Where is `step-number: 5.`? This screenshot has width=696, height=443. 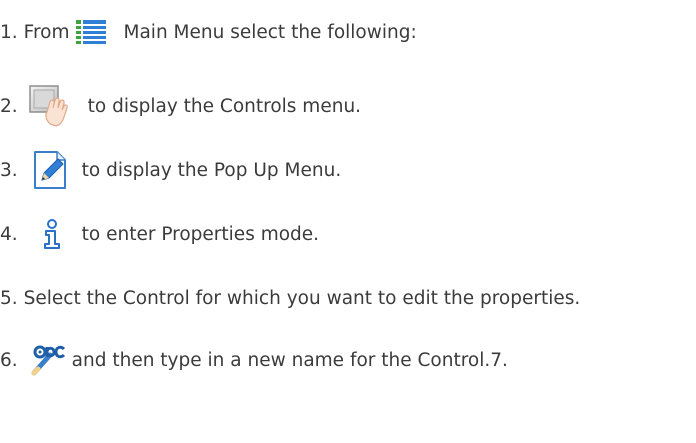
step-number: 5. is located at coordinates (9, 298).